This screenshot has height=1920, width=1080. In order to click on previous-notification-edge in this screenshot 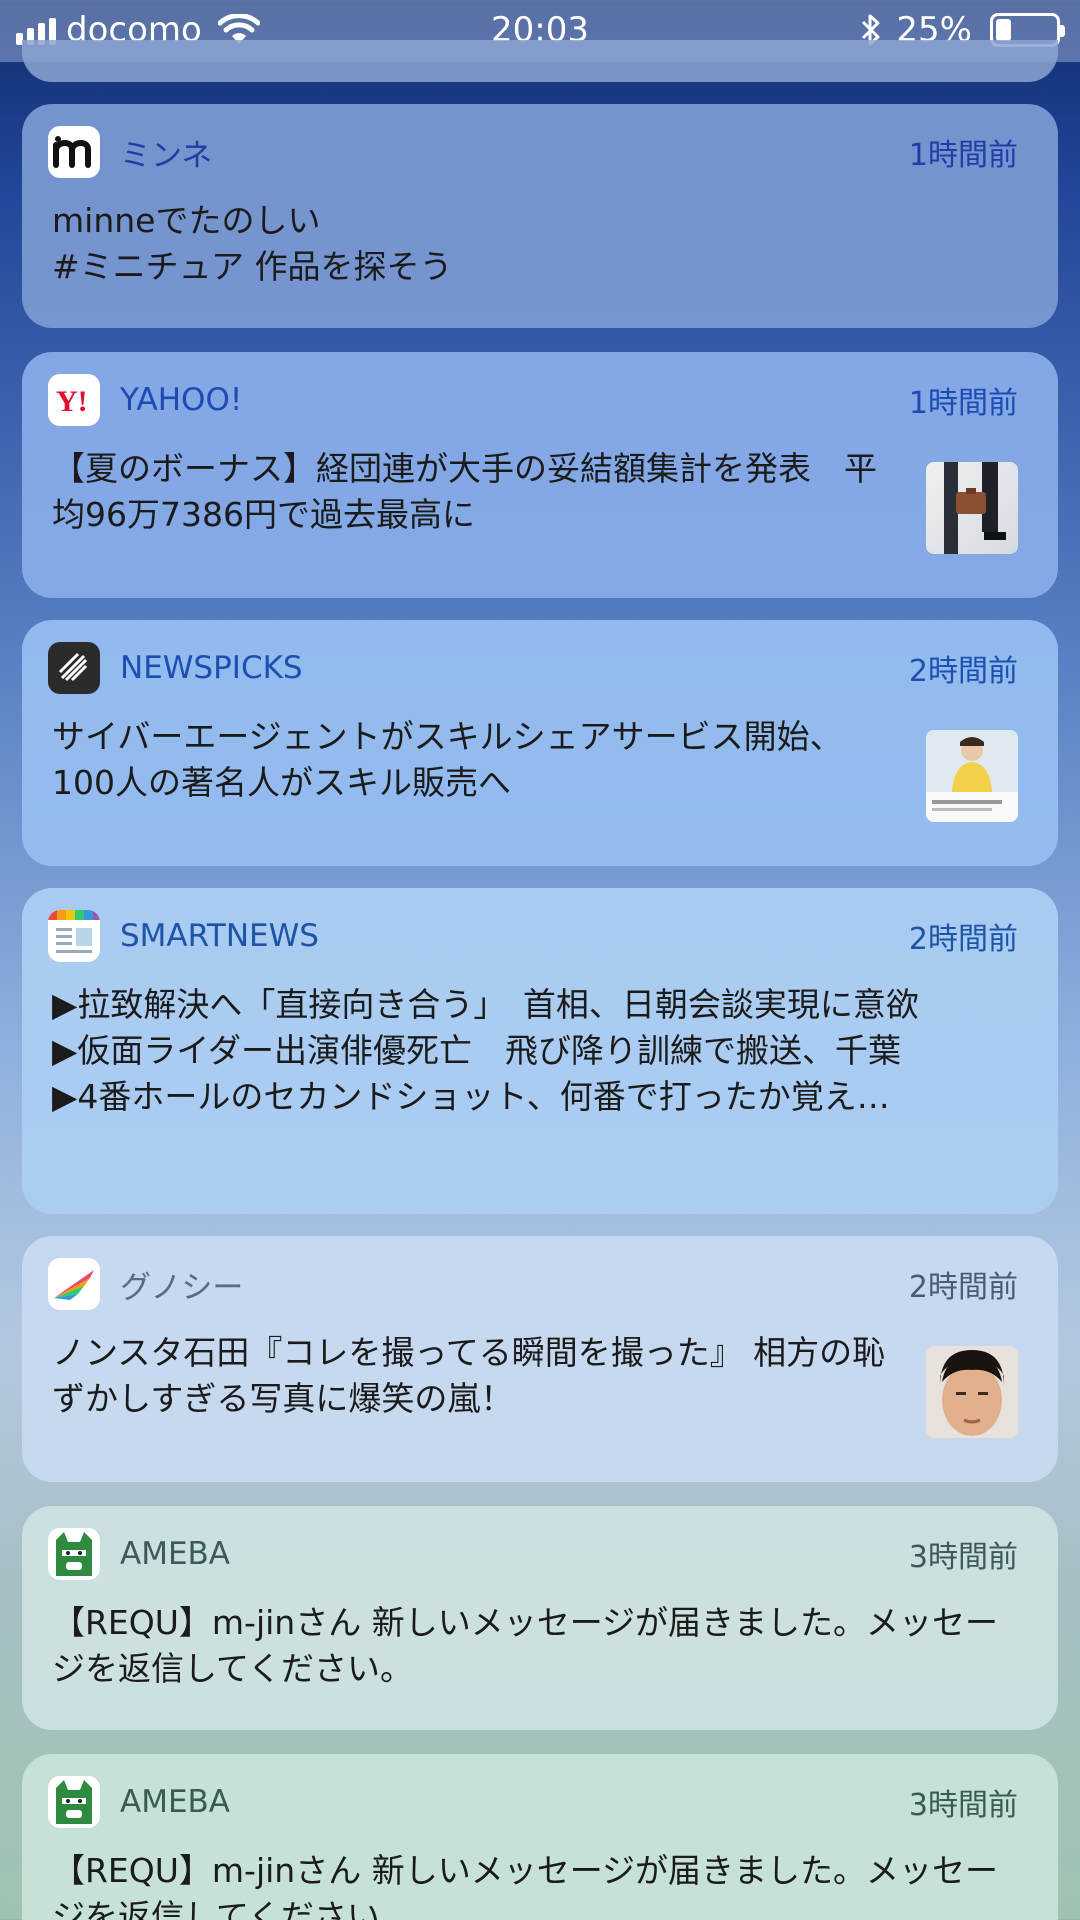, I will do `click(540, 61)`.